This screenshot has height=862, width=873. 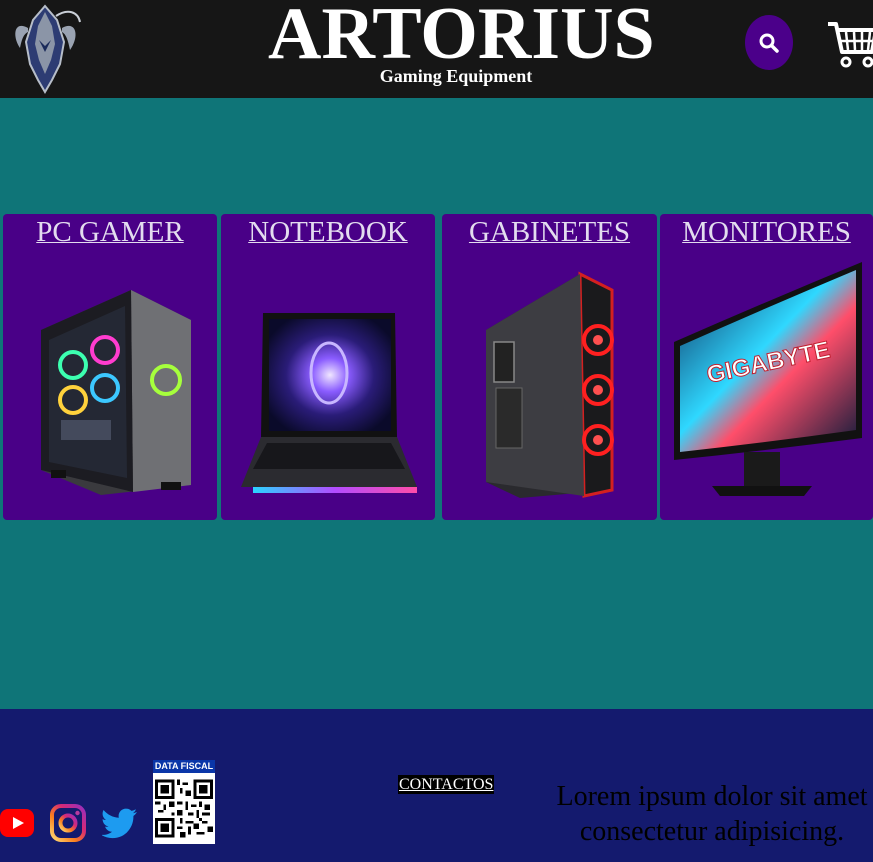 I want to click on category-card-notebook: NOTEBOOK, so click(x=328, y=367).